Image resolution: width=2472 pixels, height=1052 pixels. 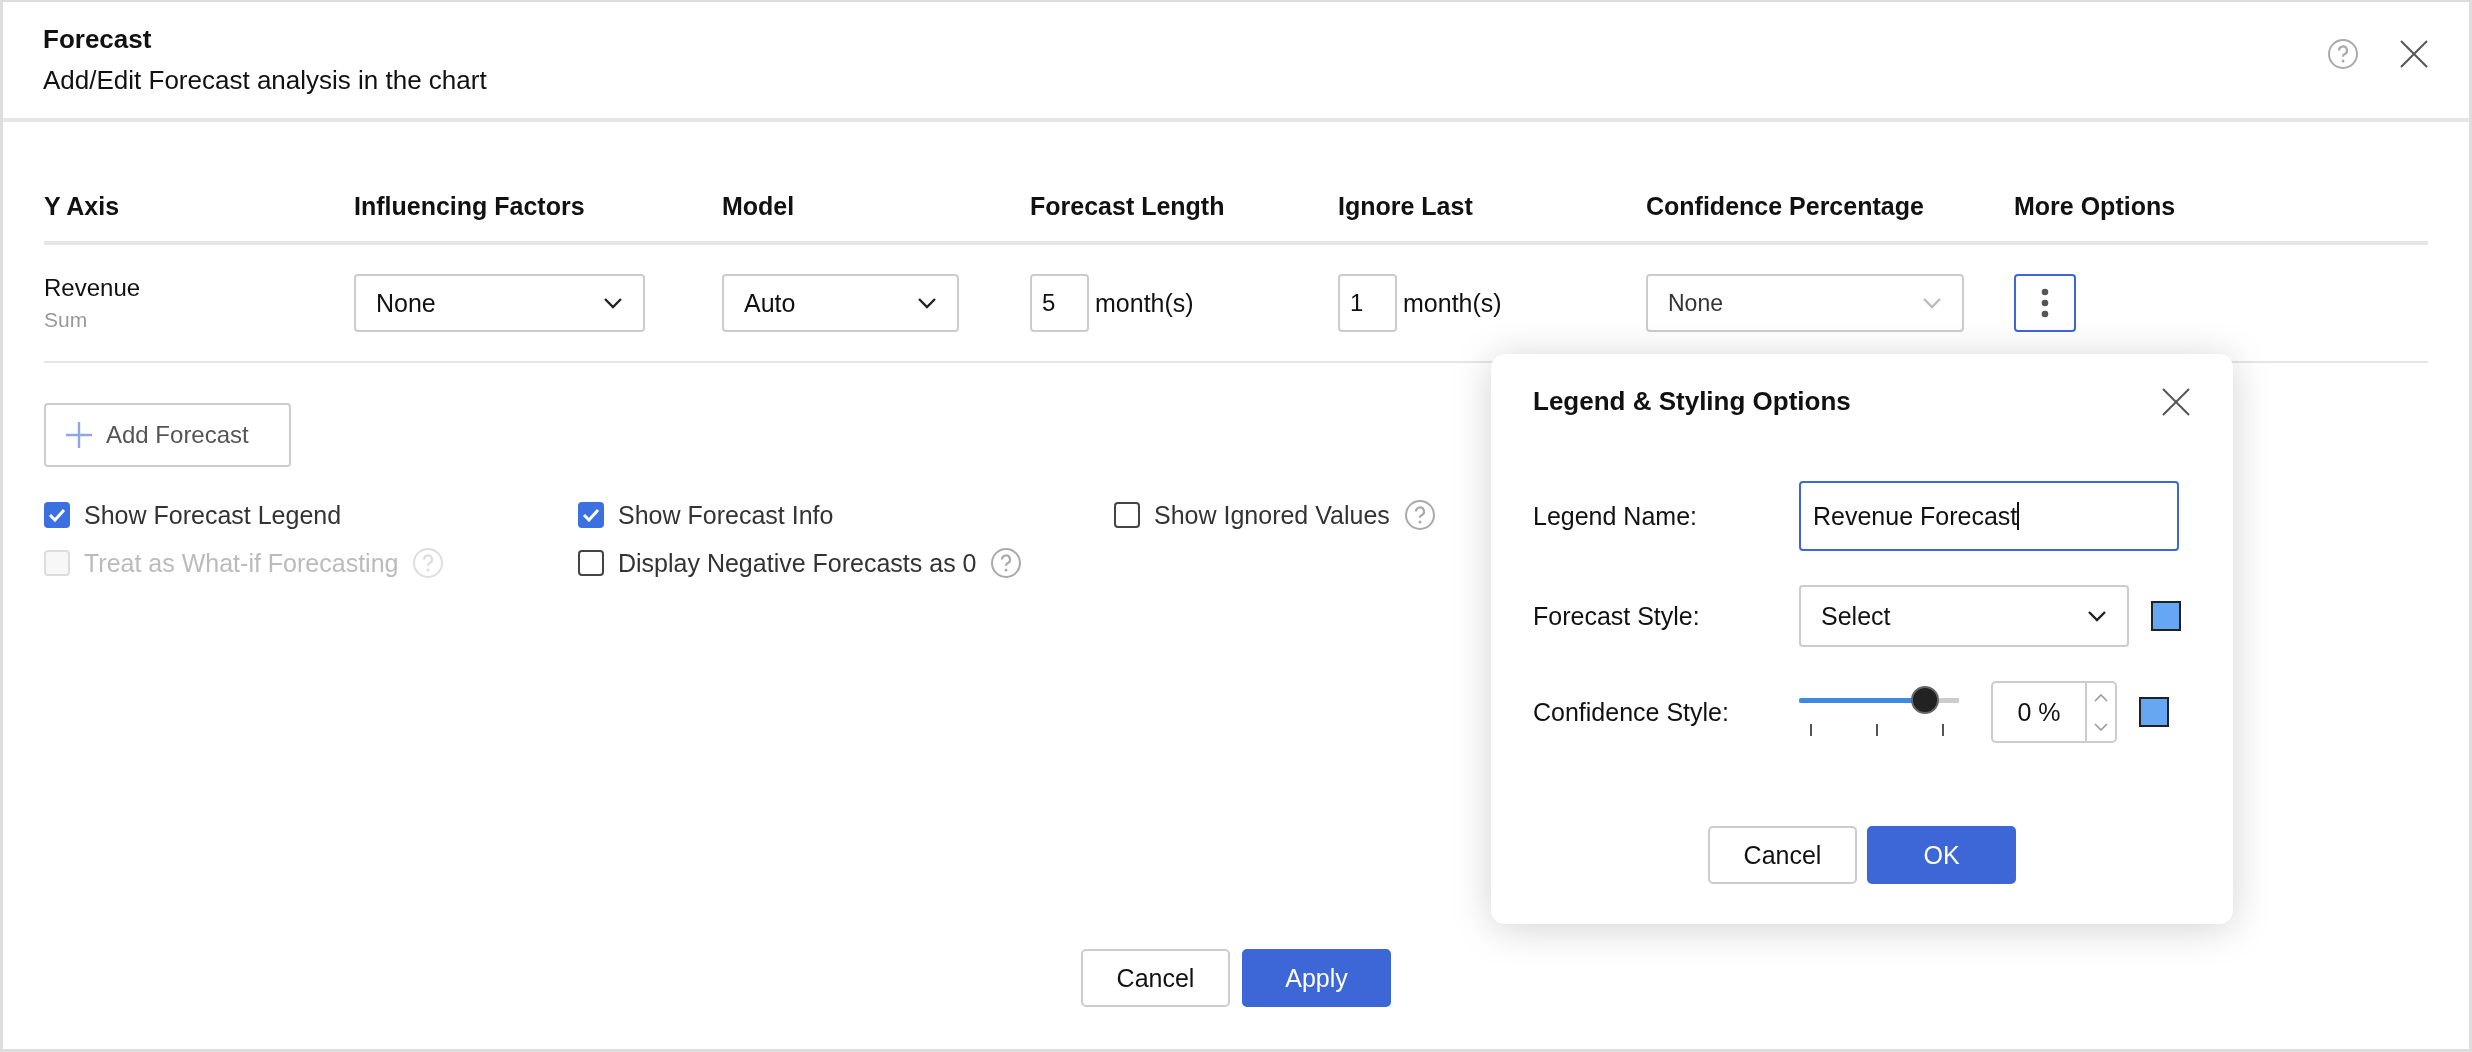 I want to click on column-header: Confidence Percentage, so click(x=1830, y=183).